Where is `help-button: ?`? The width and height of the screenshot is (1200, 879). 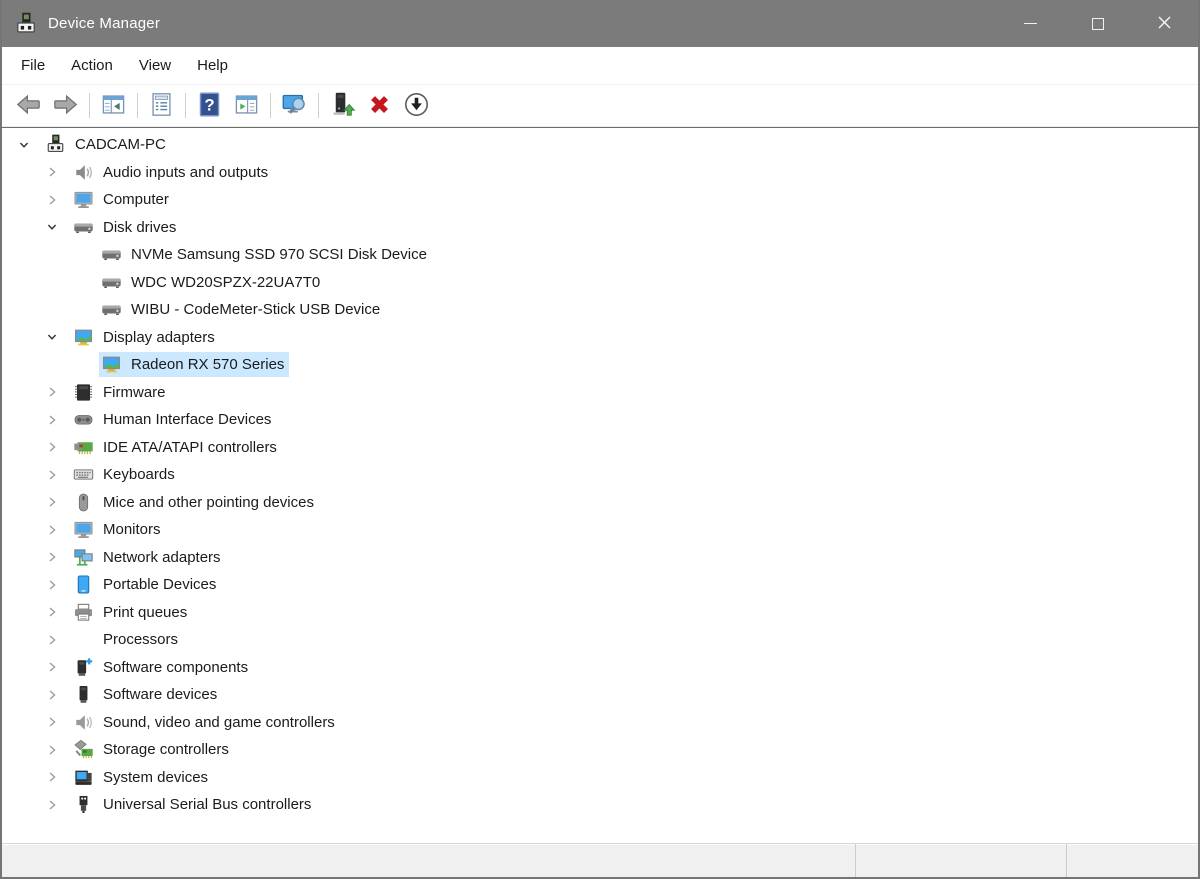
help-button: ? is located at coordinates (209, 105).